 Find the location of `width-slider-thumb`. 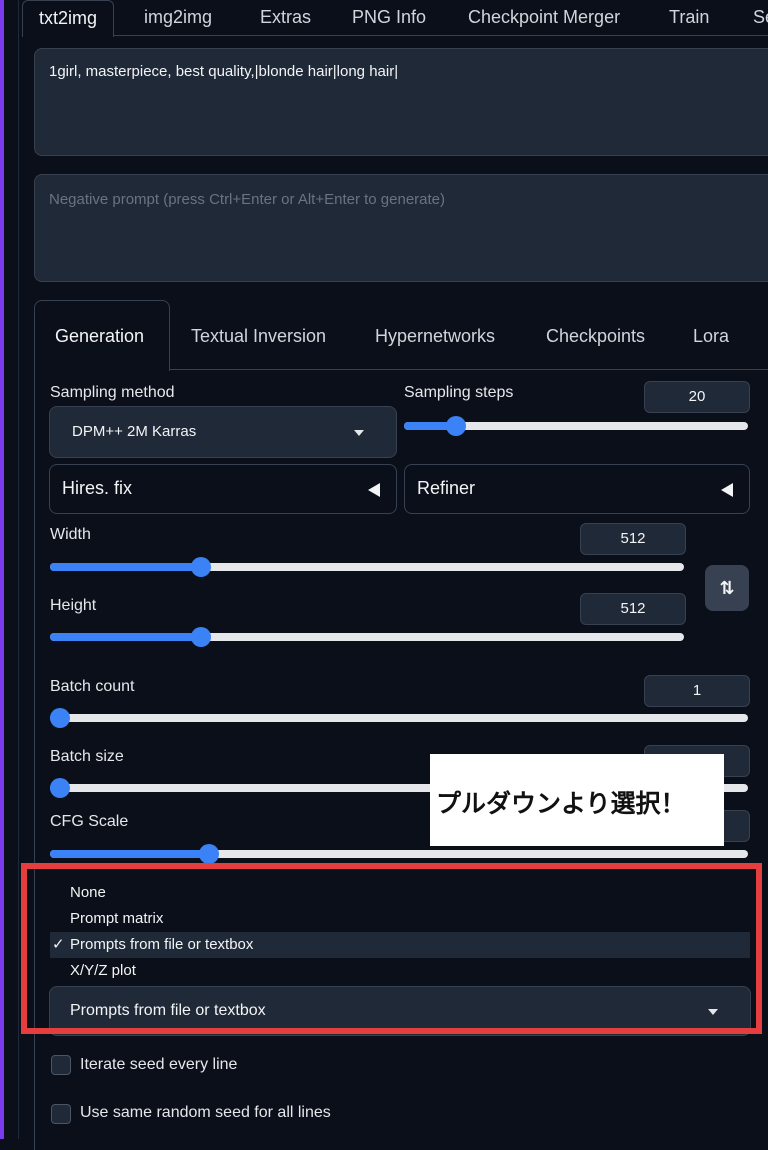

width-slider-thumb is located at coordinates (201, 567).